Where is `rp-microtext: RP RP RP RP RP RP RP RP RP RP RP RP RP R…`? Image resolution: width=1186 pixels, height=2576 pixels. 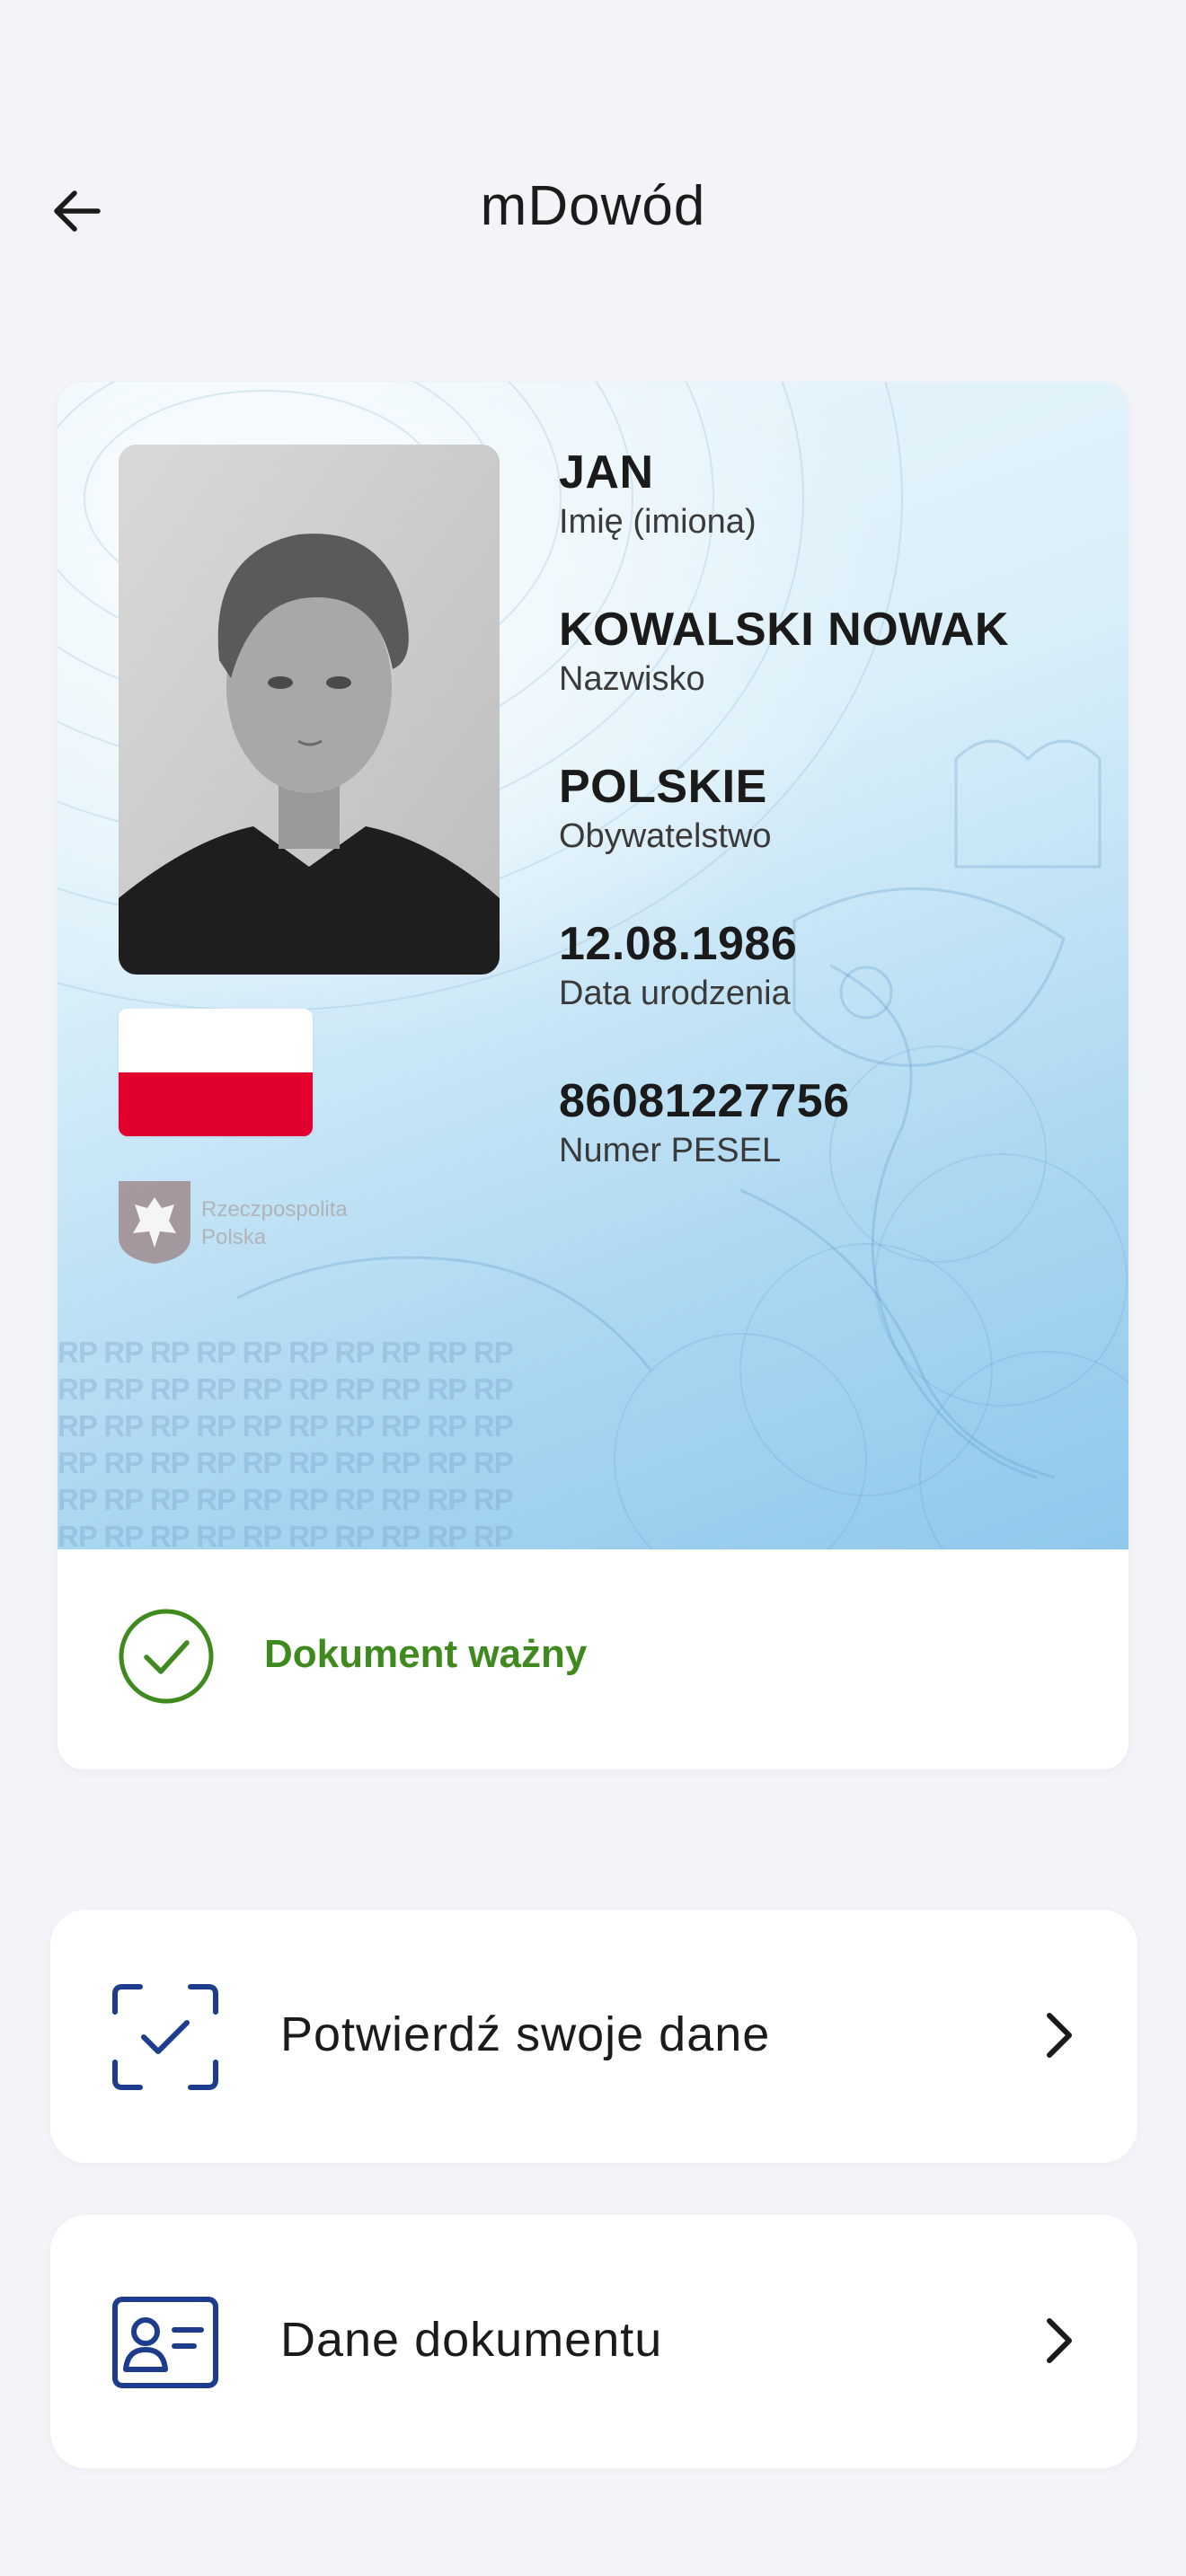 rp-microtext: RP RP RP RP RP RP RP RP RP RP RP RP RP R… is located at coordinates (286, 1442).